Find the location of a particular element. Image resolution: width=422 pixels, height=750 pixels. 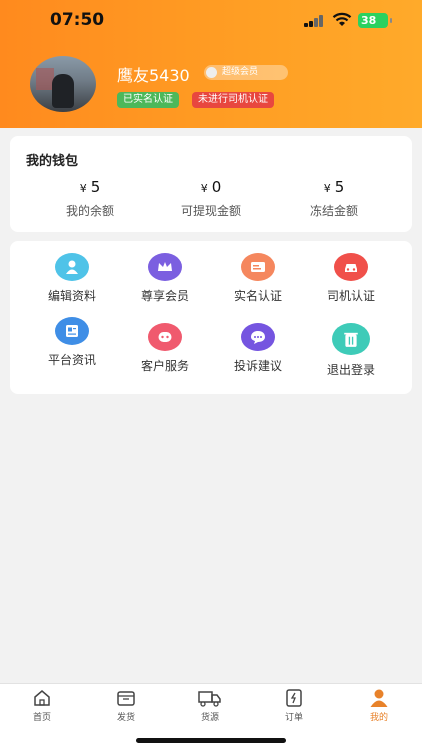

tab-label: 发货 is located at coordinates (125, 718).